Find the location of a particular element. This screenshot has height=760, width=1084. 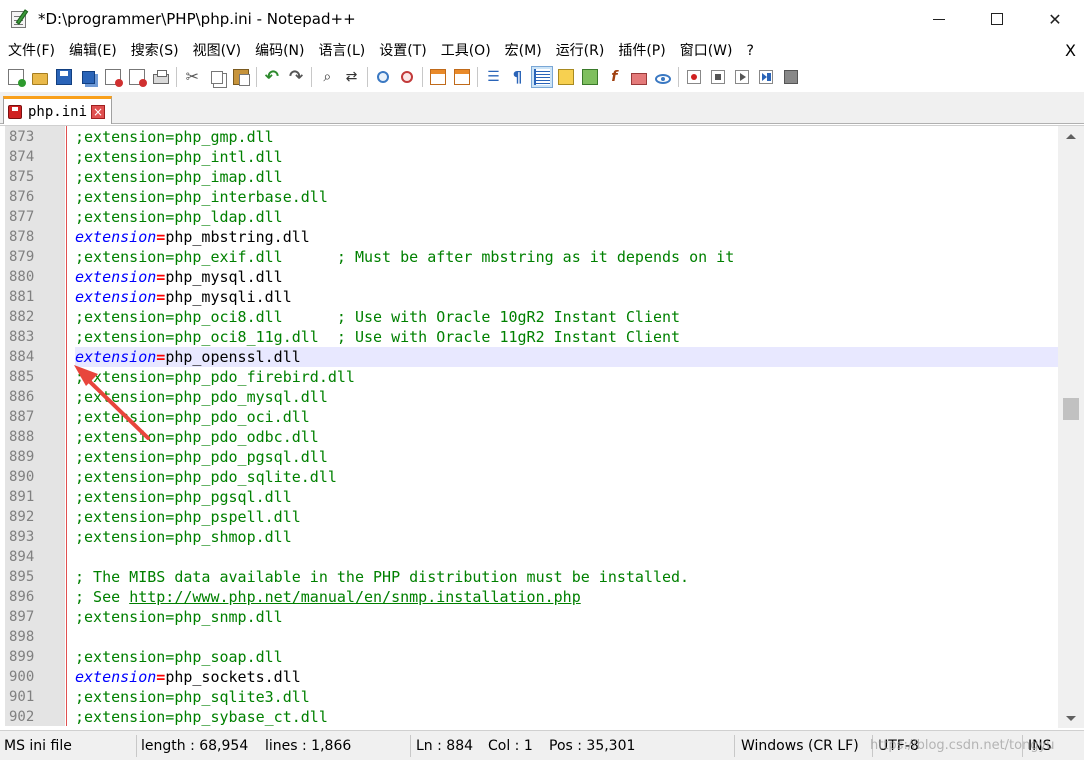

folder-as-workspace-button is located at coordinates (639, 77).